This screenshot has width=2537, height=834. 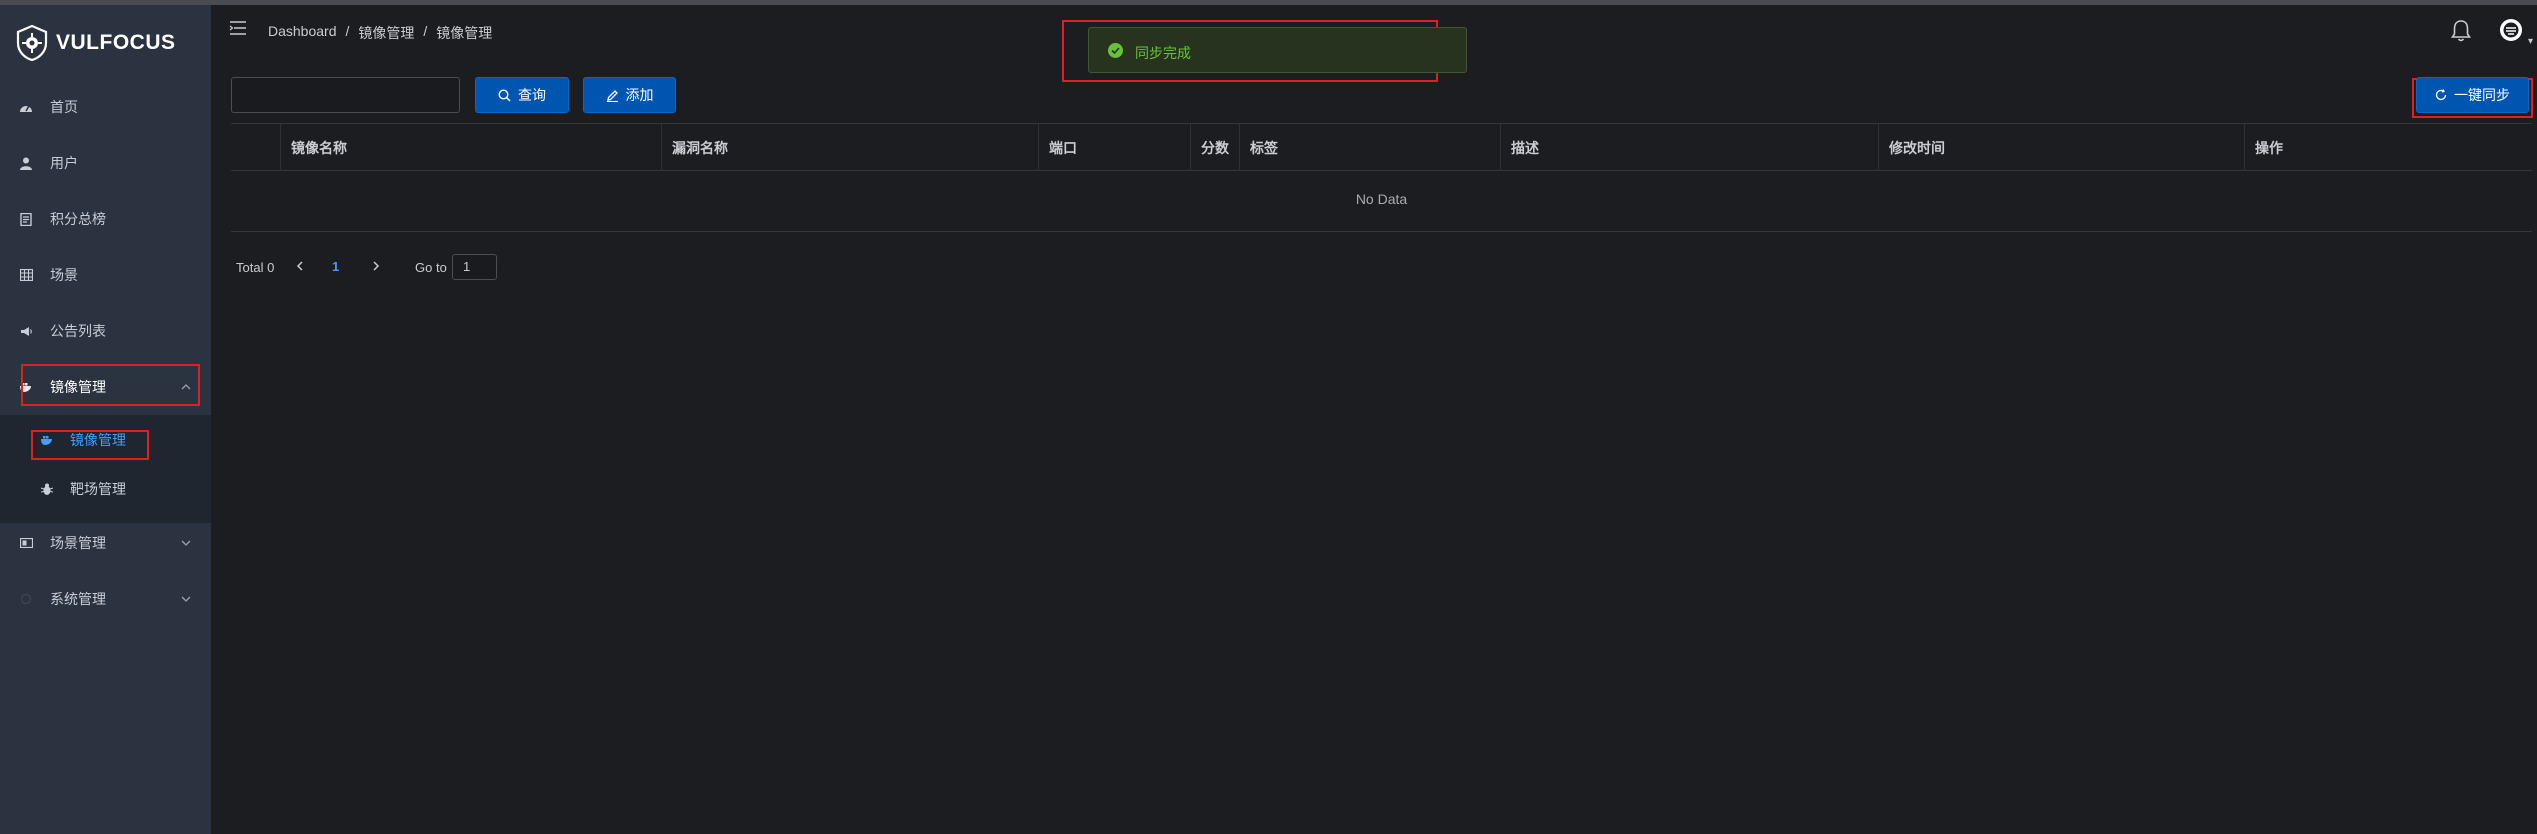 What do you see at coordinates (105, 163) in the screenshot?
I see `sidebar-item-user: 用户` at bounding box center [105, 163].